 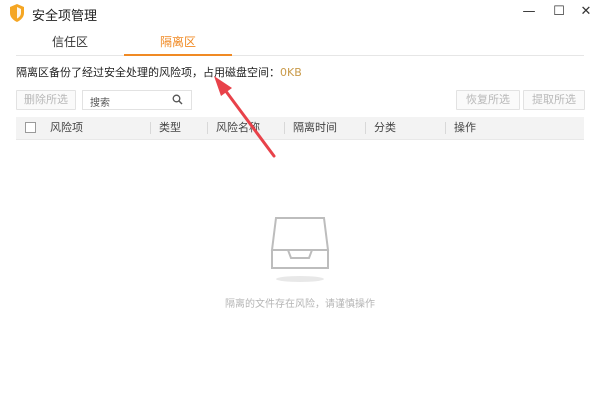 I want to click on column-quarantine-time: 隔离时间, so click(x=315, y=127).